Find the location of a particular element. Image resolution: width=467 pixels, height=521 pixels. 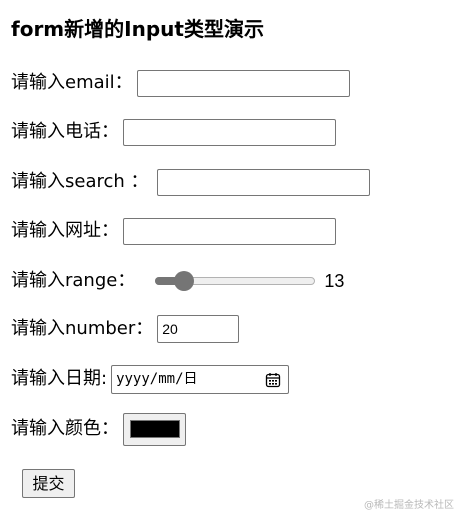

date-row: 请输入日期: yyyy/mm/日 is located at coordinates (150, 379).